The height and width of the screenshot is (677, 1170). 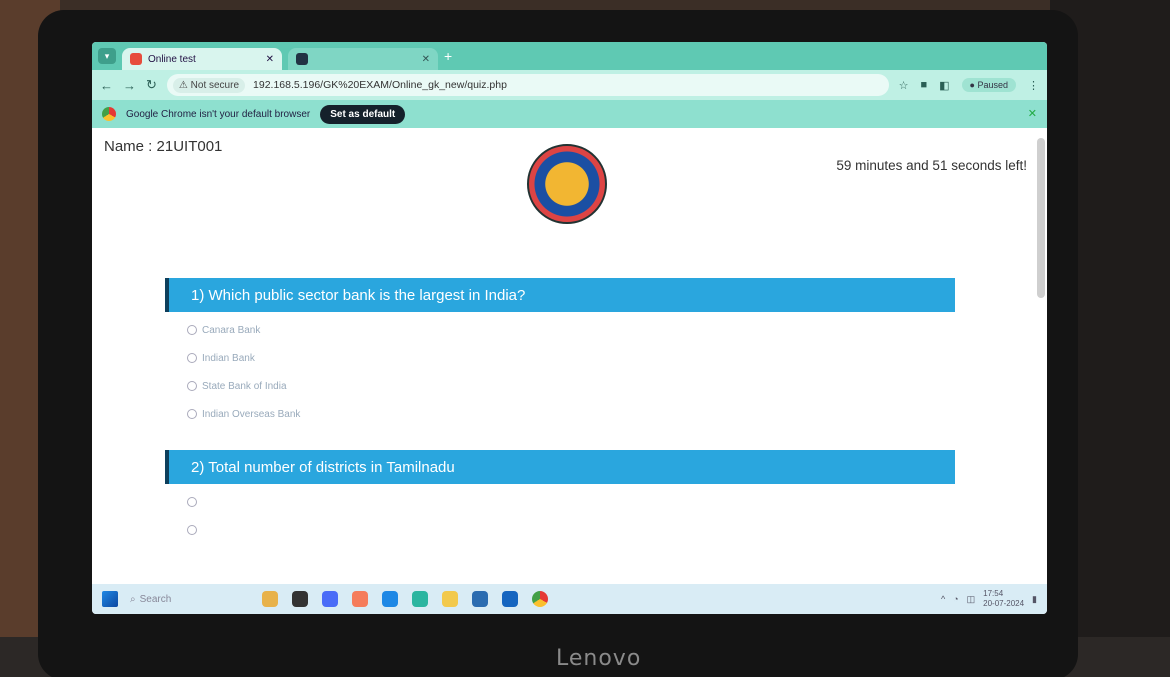 I want to click on student-name: Name : 21UIT001, so click(x=163, y=146).